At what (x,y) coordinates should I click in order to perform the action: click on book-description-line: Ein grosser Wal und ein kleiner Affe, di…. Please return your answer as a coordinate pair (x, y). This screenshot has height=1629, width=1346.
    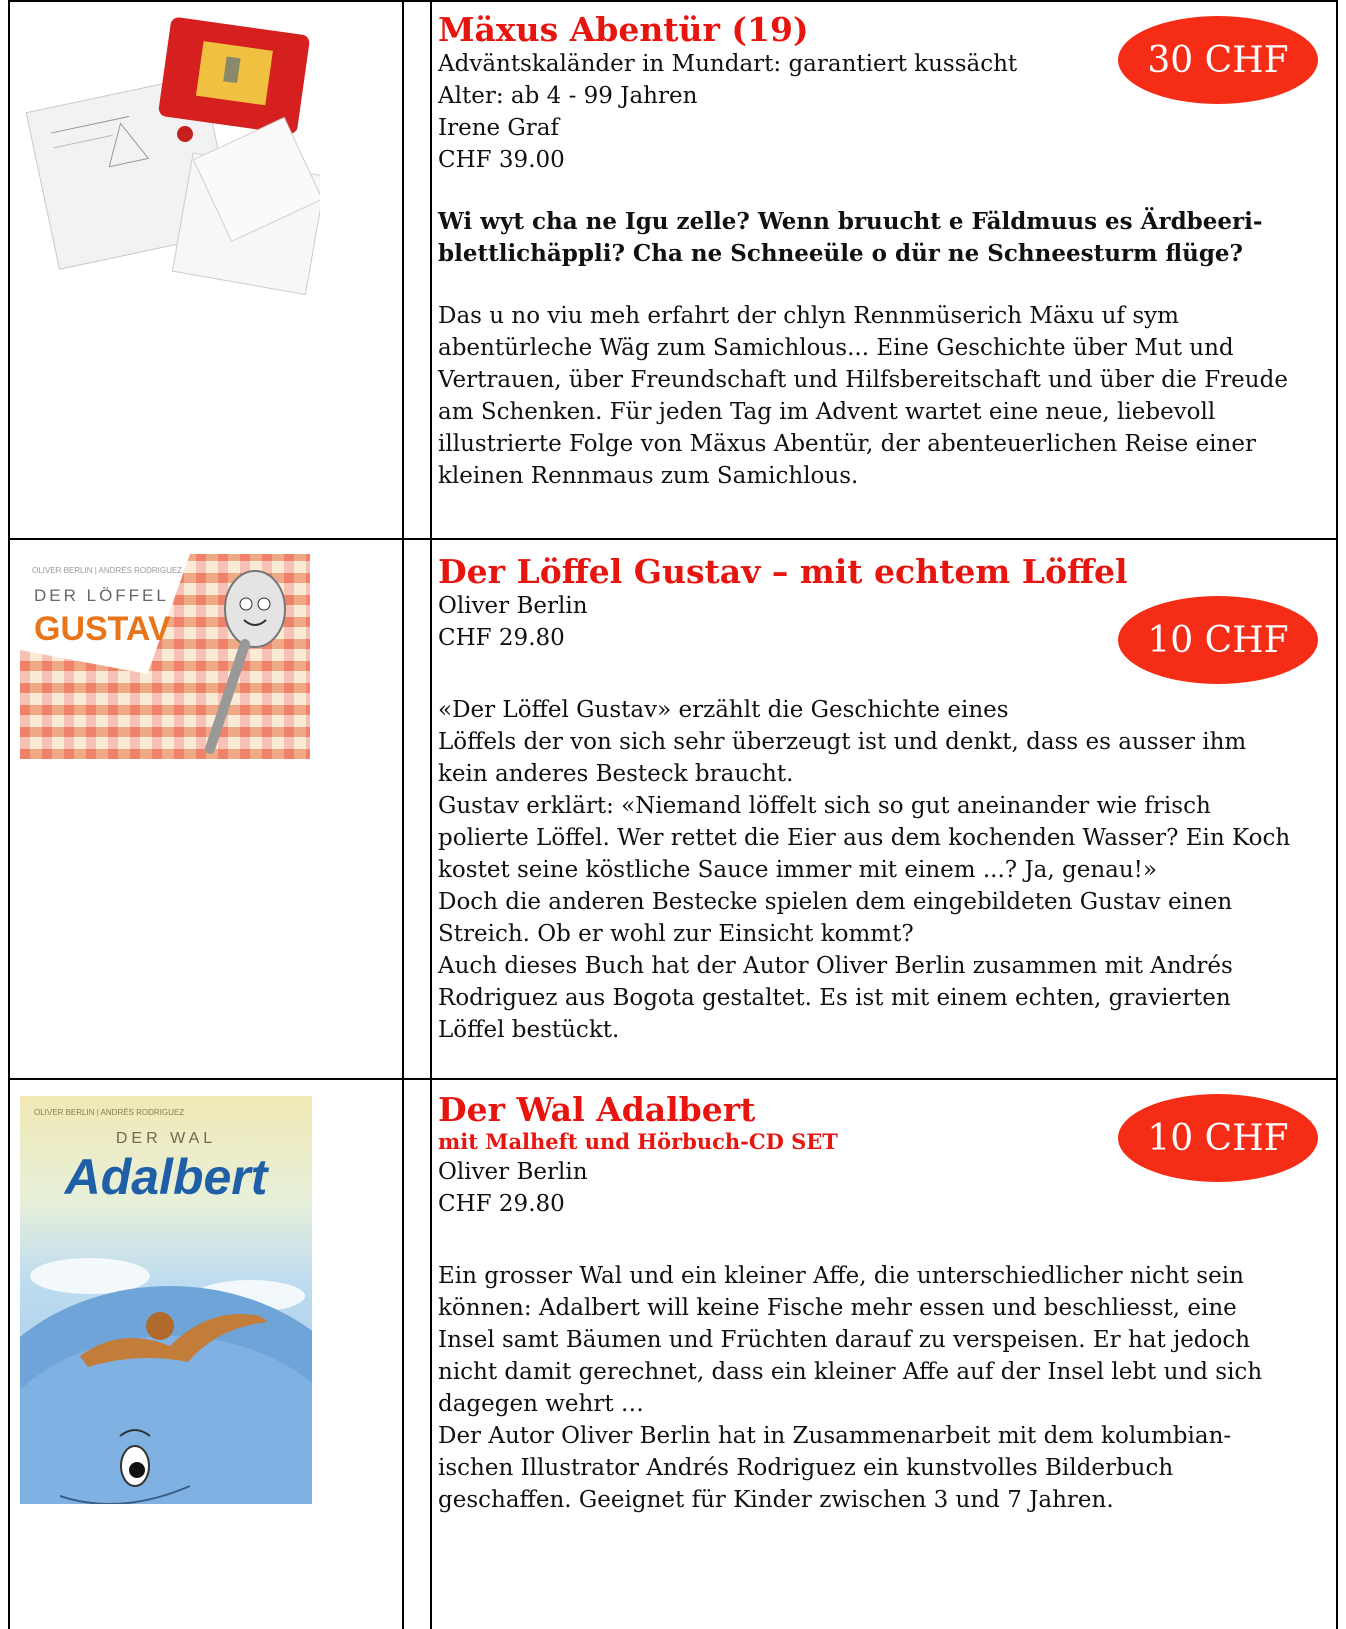
    Looking at the image, I should click on (850, 1340).